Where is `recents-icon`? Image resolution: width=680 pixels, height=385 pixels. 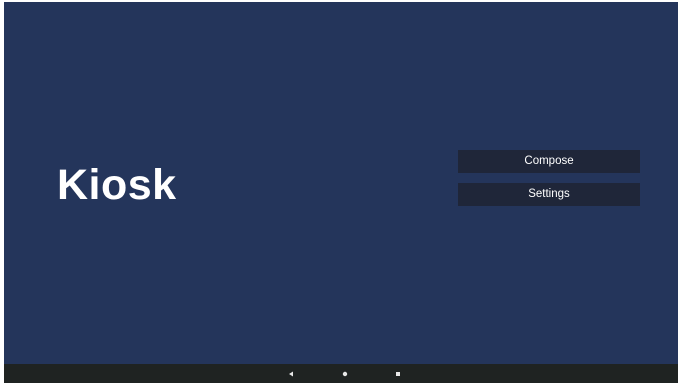
recents-icon is located at coordinates (398, 374).